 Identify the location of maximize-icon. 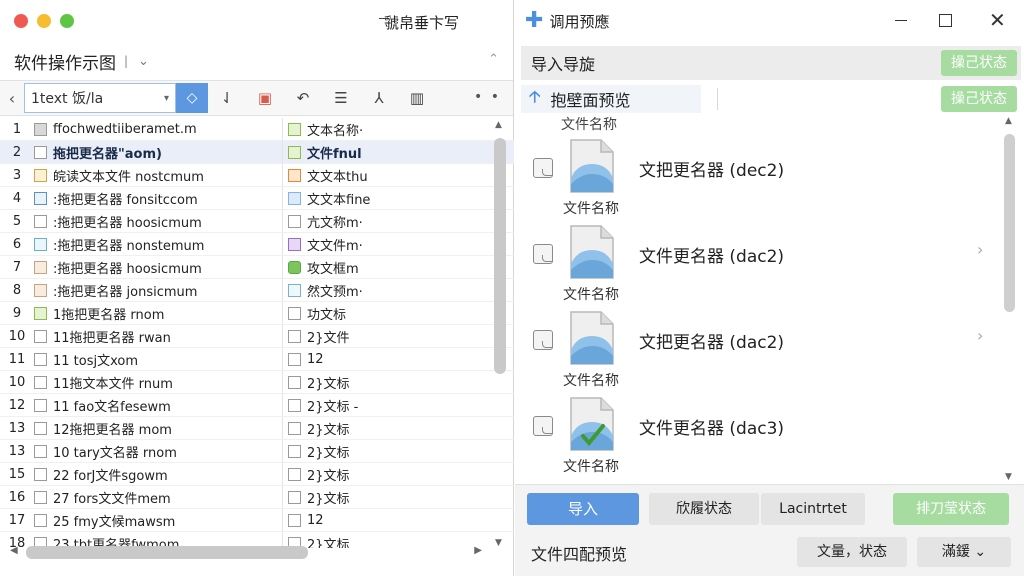
(945, 20).